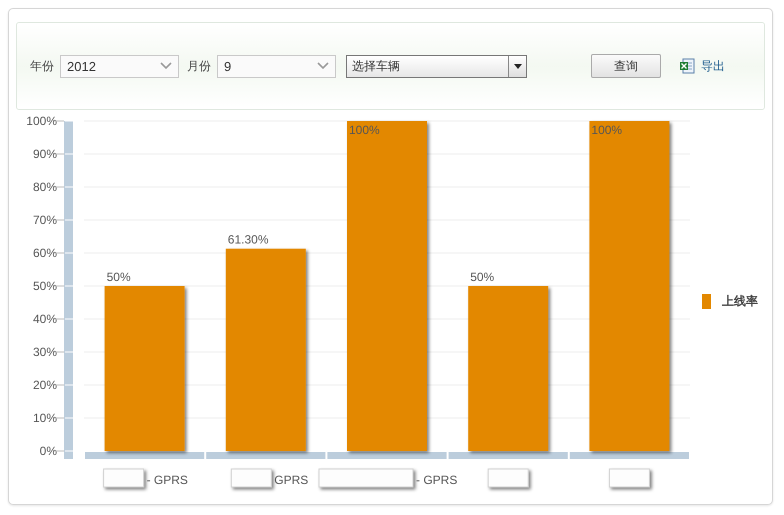  Describe the element at coordinates (44, 253) in the screenshot. I see `y-tick-label: 60%` at that location.